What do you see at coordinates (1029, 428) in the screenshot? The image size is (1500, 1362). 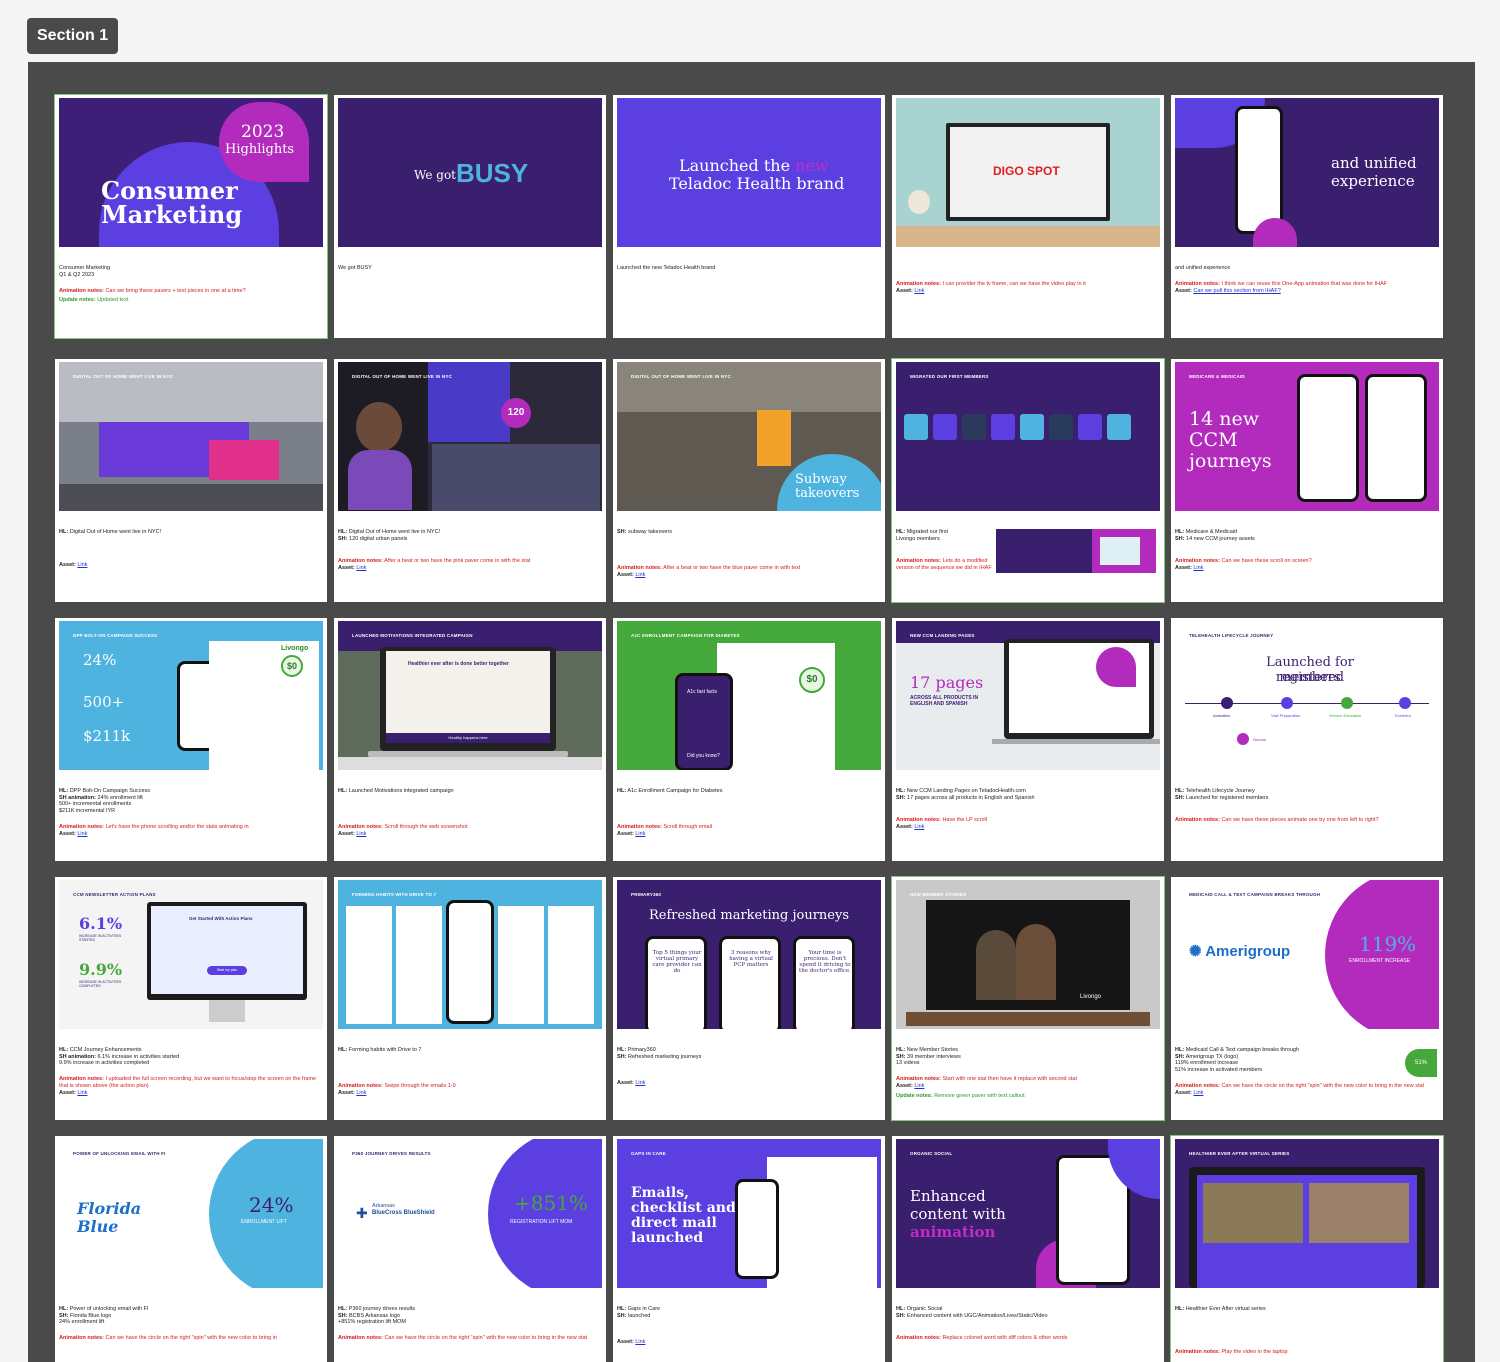 I see `app-icon-row` at bounding box center [1029, 428].